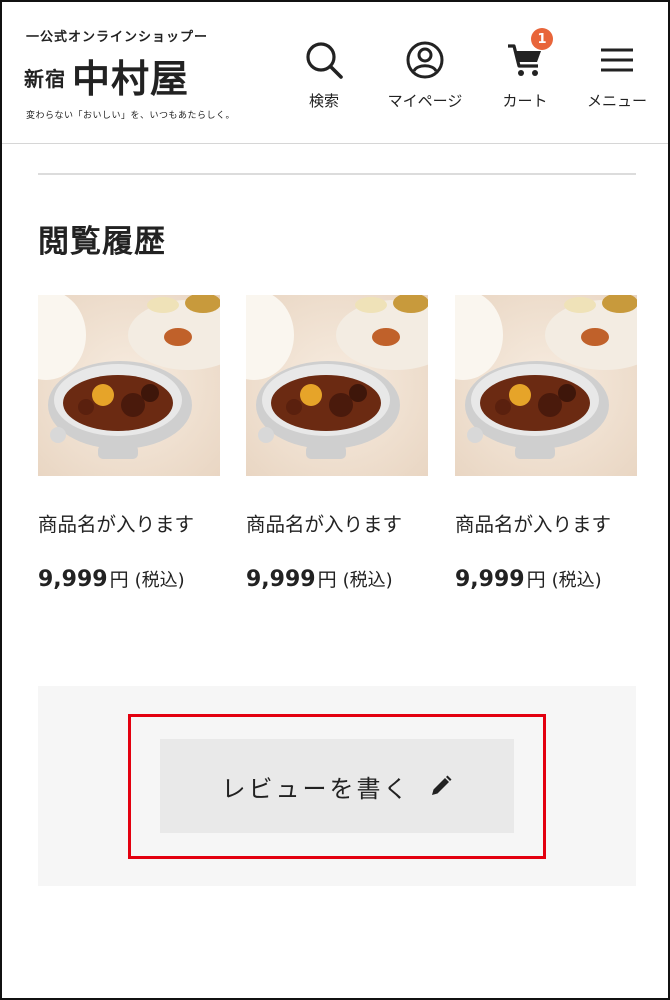 This screenshot has height=1000, width=670. What do you see at coordinates (441, 786) in the screenshot?
I see `pencil-icon` at bounding box center [441, 786].